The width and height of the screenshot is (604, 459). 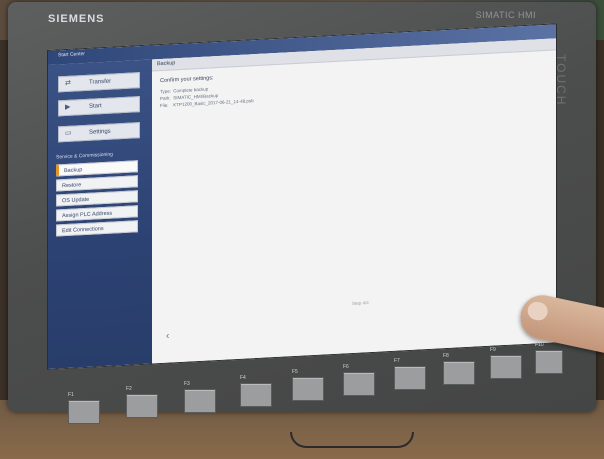 What do you see at coordinates (243, 378) in the screenshot?
I see `function-key-label: F4` at bounding box center [243, 378].